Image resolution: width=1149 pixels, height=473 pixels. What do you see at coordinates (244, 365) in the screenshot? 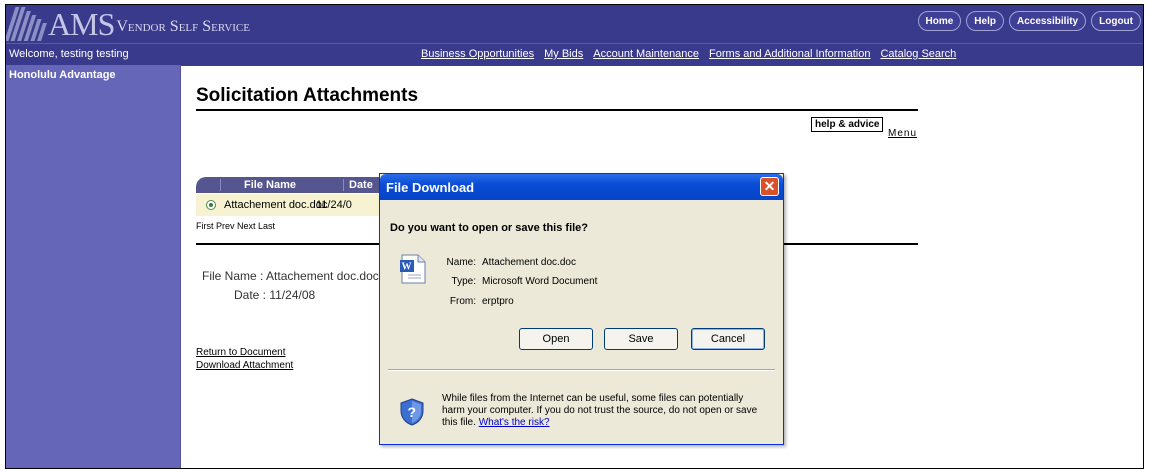
I see `download-attachment-link: Download Attachment` at bounding box center [244, 365].